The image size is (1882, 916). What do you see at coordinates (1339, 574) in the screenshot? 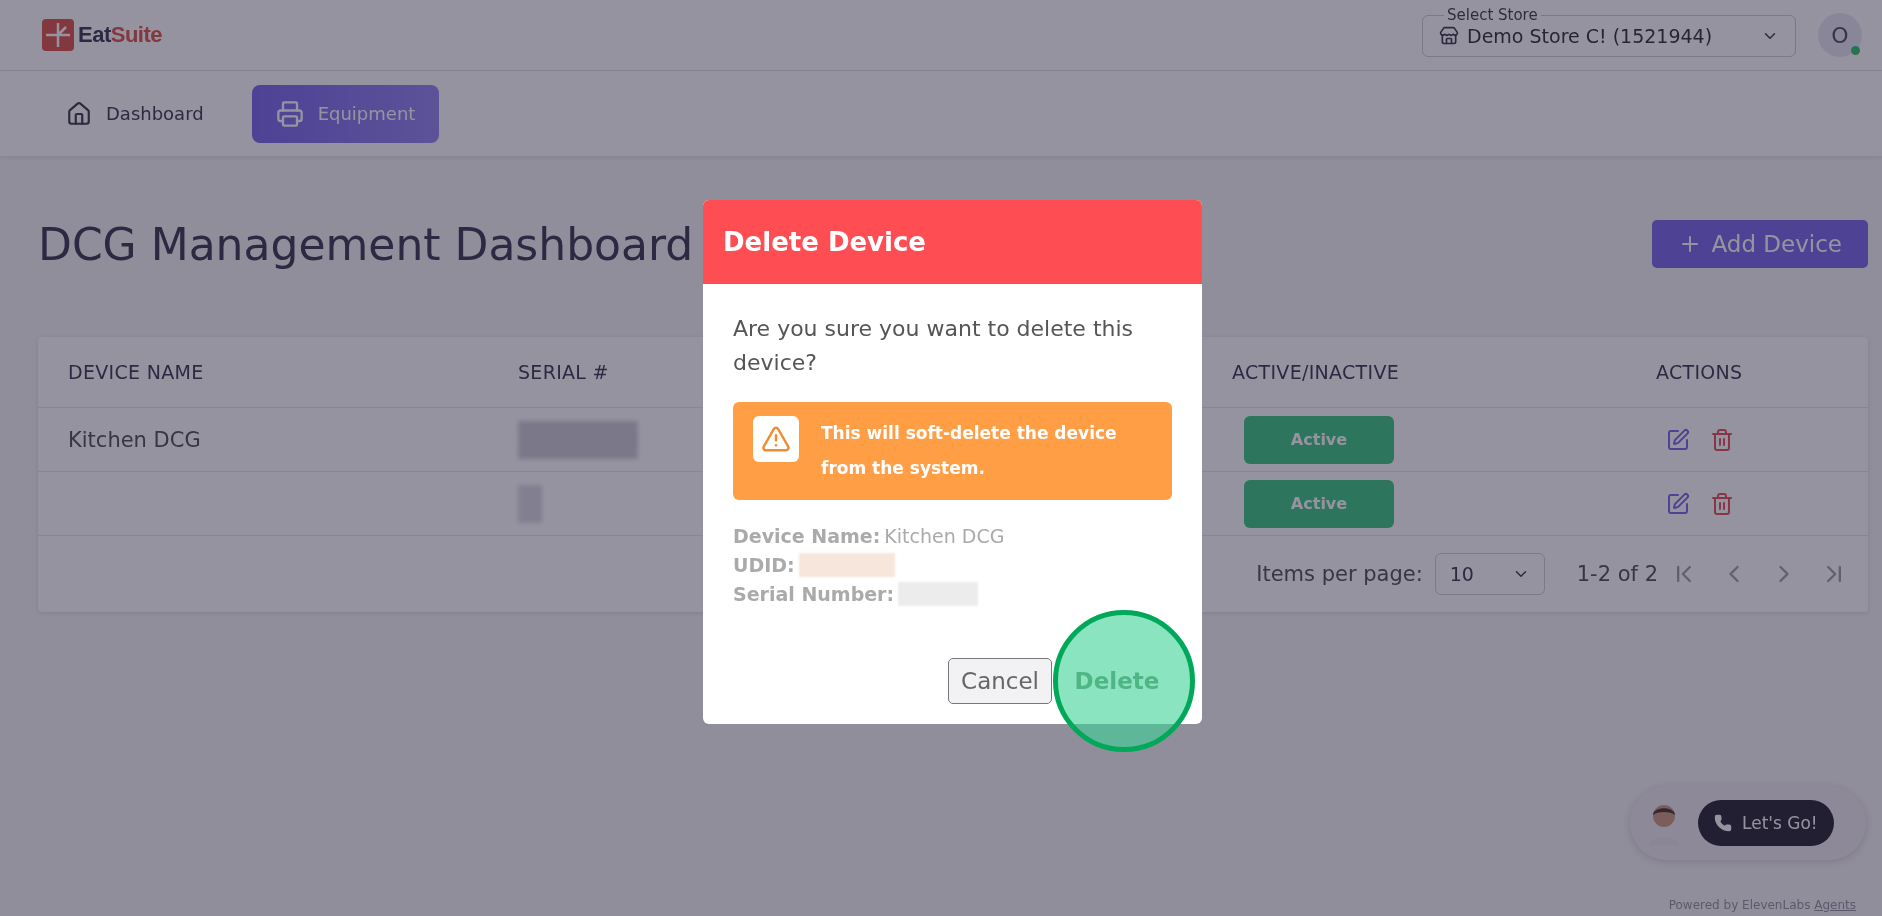
I see `items-per-page-label: Items per page:` at bounding box center [1339, 574].